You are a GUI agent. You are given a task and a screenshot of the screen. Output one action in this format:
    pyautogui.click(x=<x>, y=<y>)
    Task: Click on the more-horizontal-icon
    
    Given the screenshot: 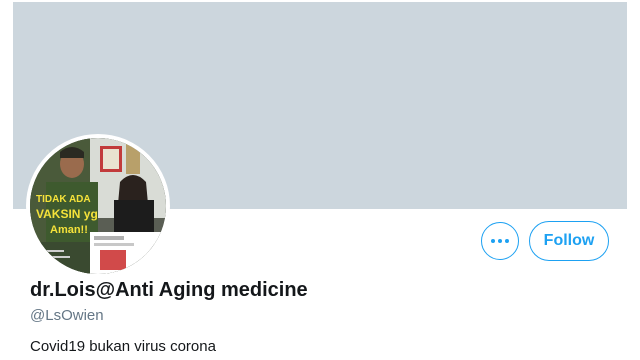 What is the action you would take?
    pyautogui.click(x=500, y=241)
    